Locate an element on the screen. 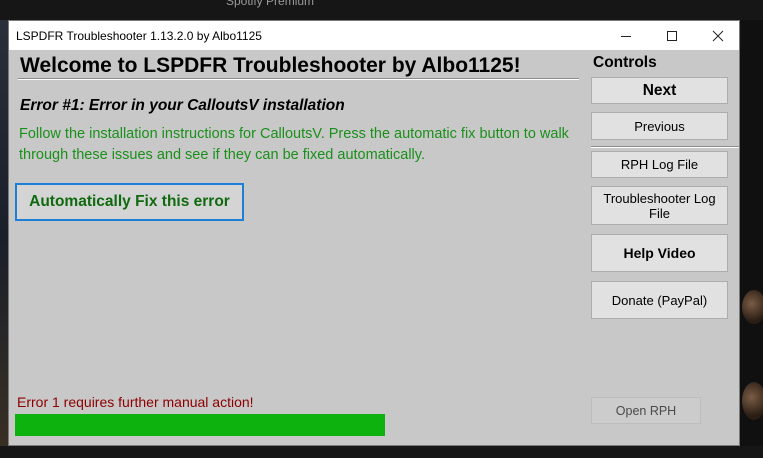 Image resolution: width=763 pixels, height=458 pixels. minimize-icon is located at coordinates (626, 36).